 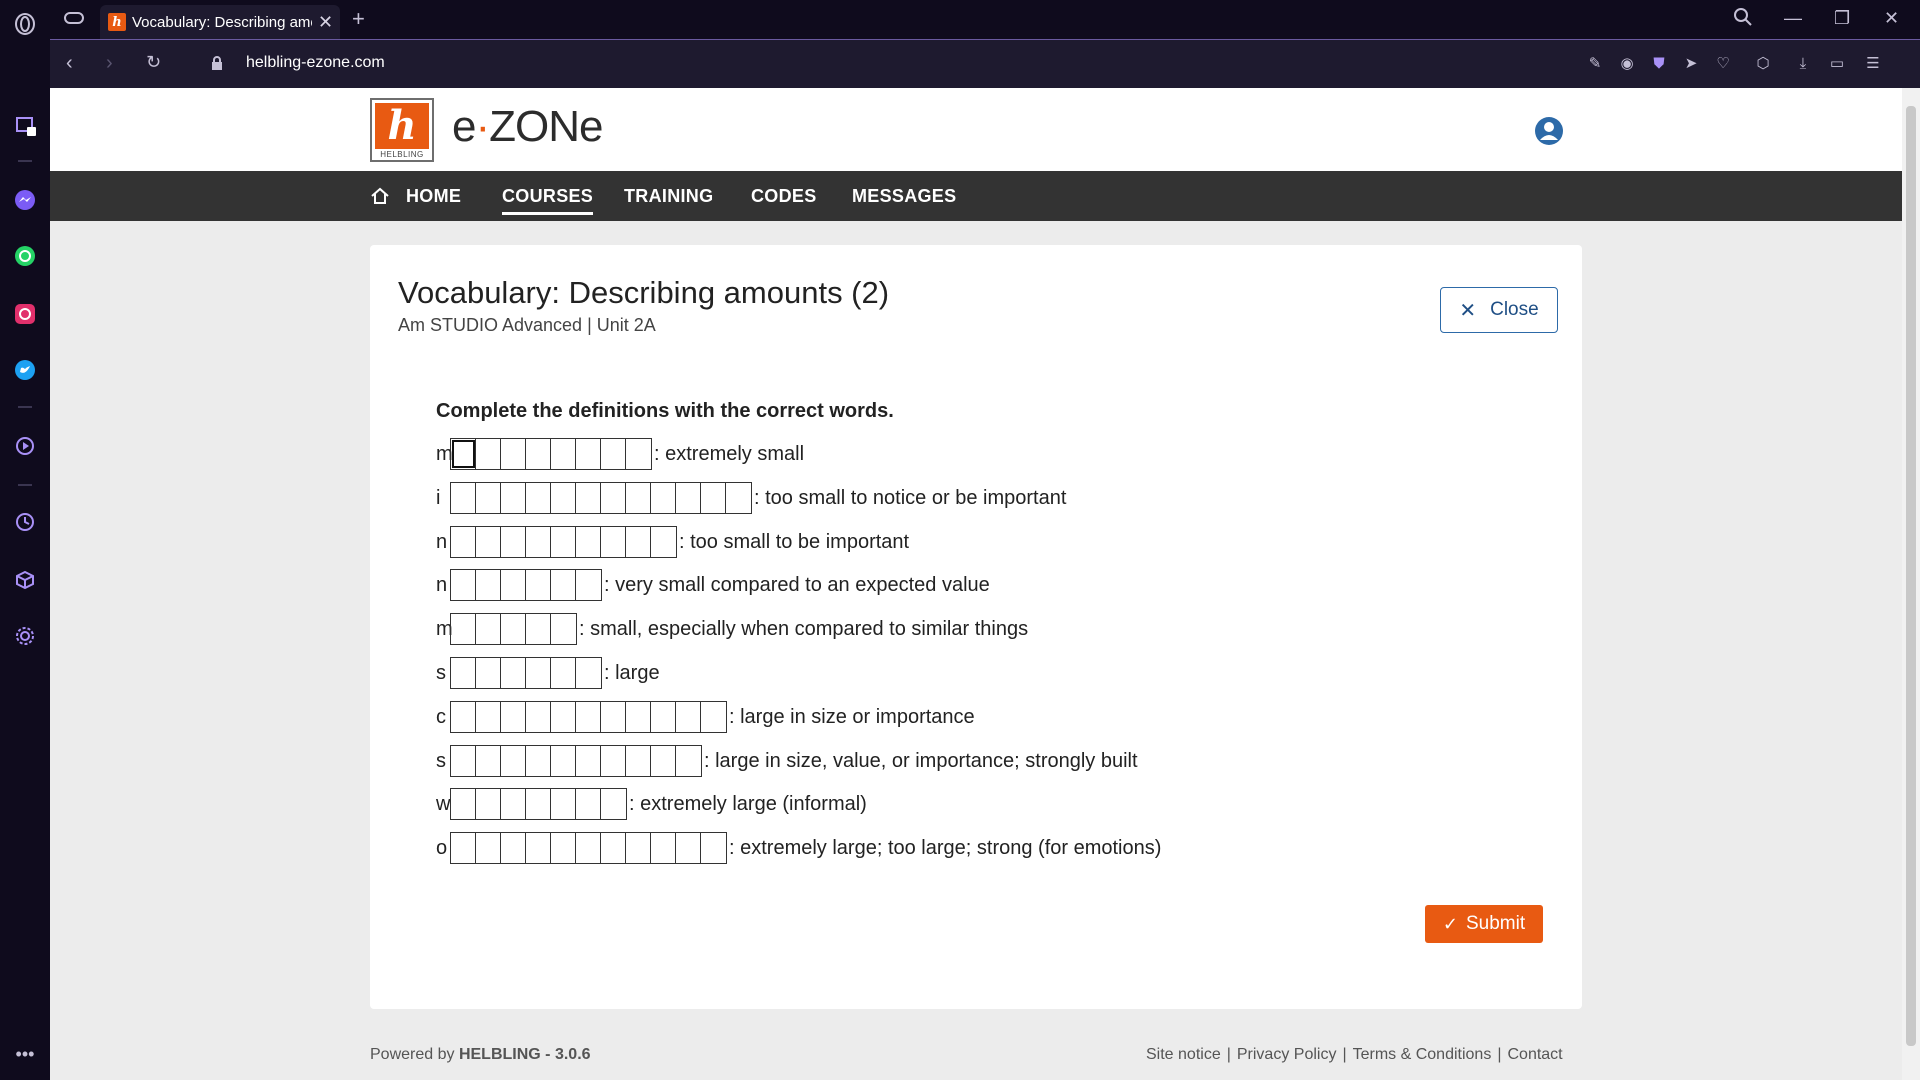 I want to click on nav-courses: COURSES, so click(x=548, y=200).